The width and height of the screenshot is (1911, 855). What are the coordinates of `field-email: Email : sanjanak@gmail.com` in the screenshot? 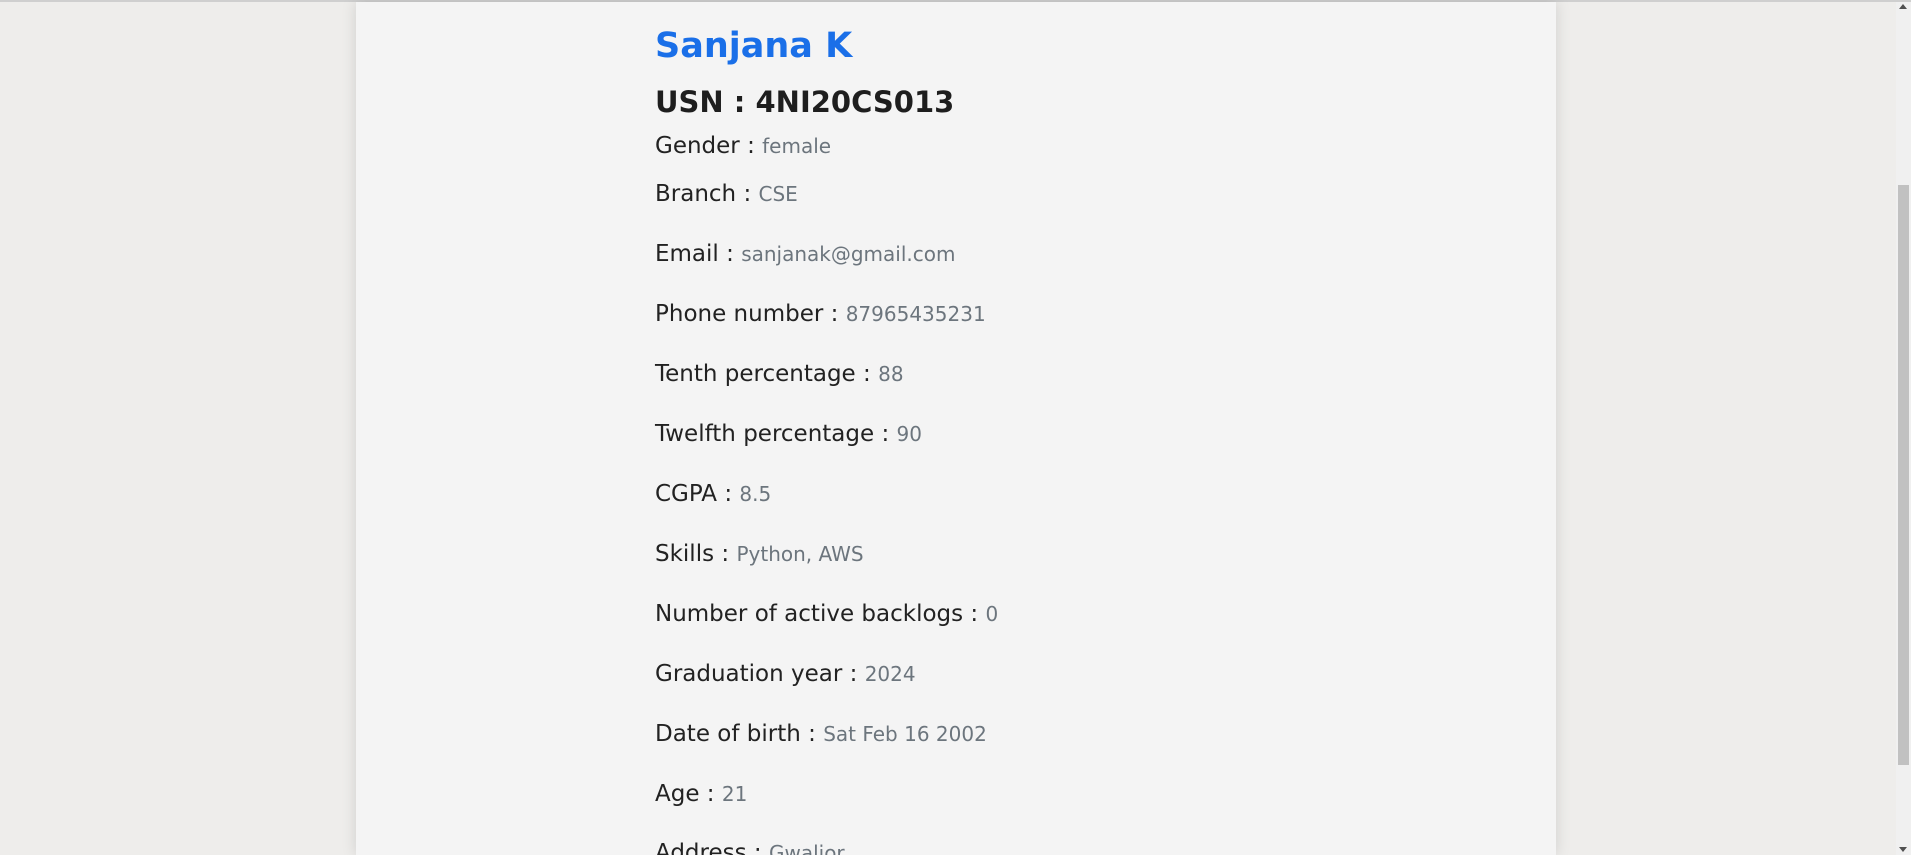 It's located at (805, 254).